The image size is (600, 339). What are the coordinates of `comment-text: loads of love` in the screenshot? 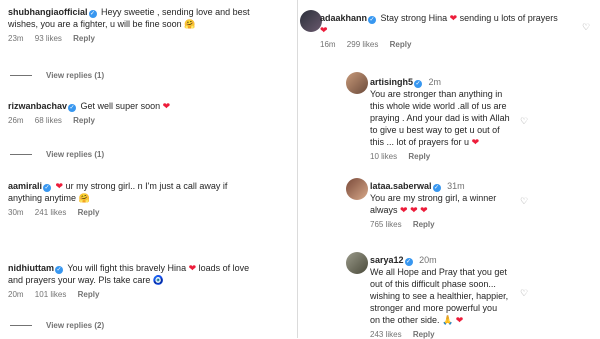 It's located at (224, 268).